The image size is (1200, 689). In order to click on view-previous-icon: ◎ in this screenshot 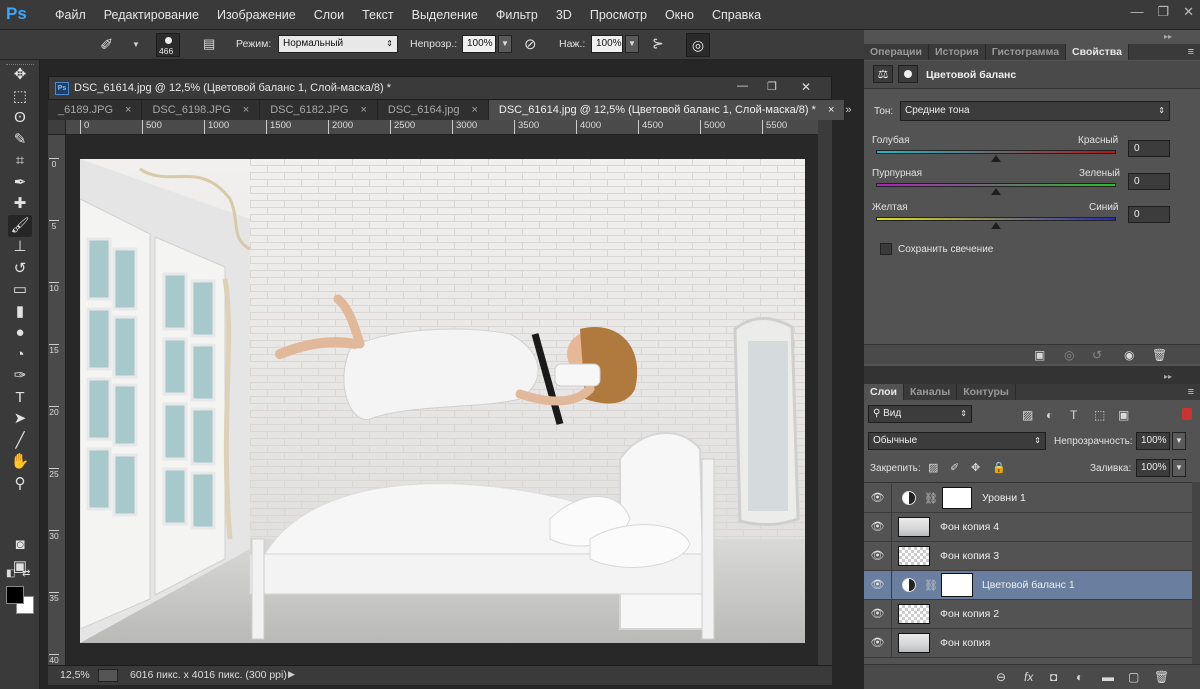, I will do `click(1069, 355)`.